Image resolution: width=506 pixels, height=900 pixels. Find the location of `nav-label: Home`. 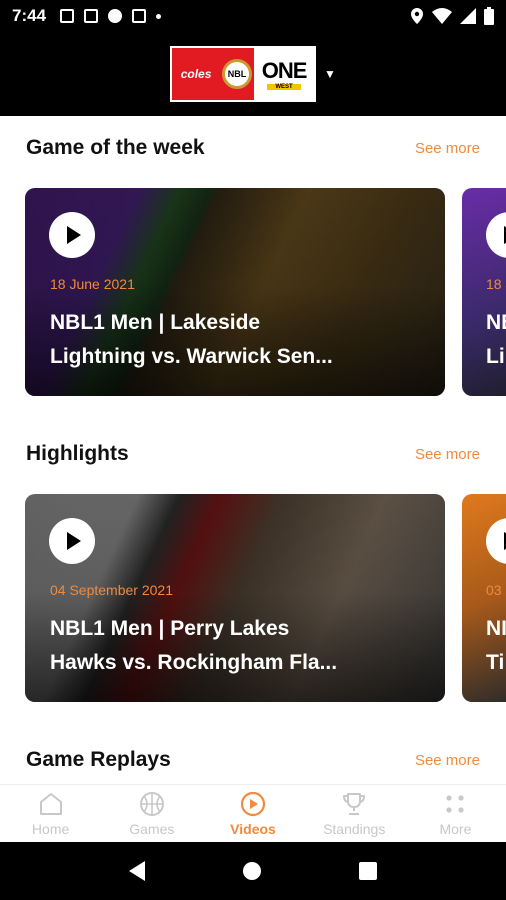

nav-label: Home is located at coordinates (50, 829).